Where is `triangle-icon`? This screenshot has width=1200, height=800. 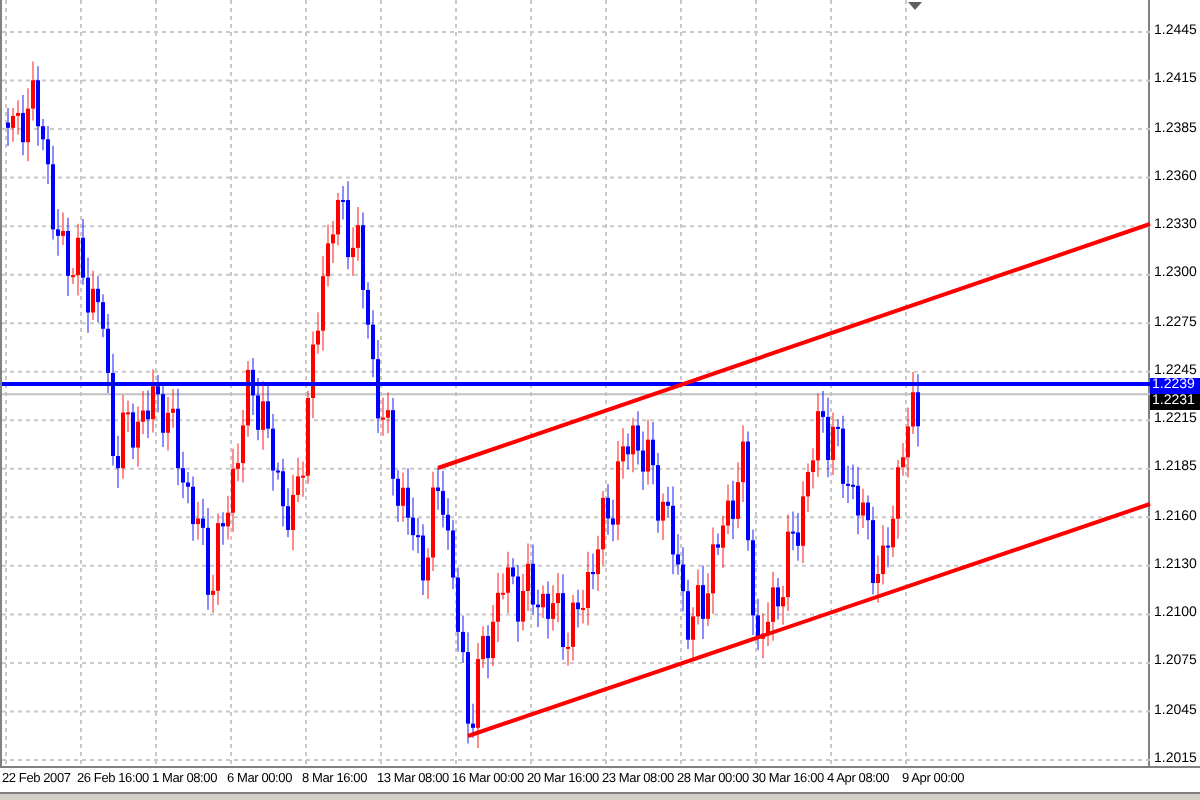
triangle-icon is located at coordinates (915, 6).